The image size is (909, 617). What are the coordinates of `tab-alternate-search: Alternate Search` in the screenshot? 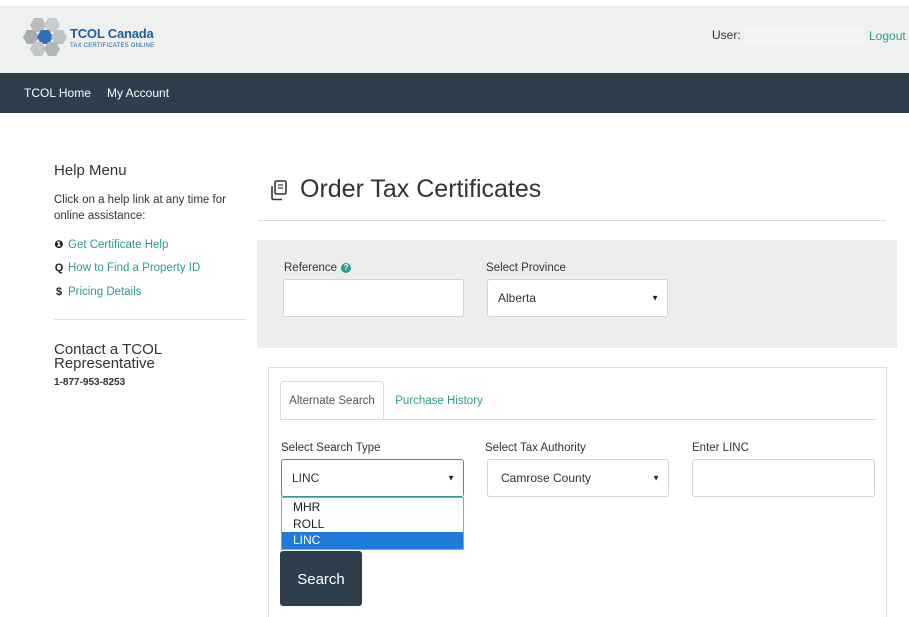 It's located at (332, 400).